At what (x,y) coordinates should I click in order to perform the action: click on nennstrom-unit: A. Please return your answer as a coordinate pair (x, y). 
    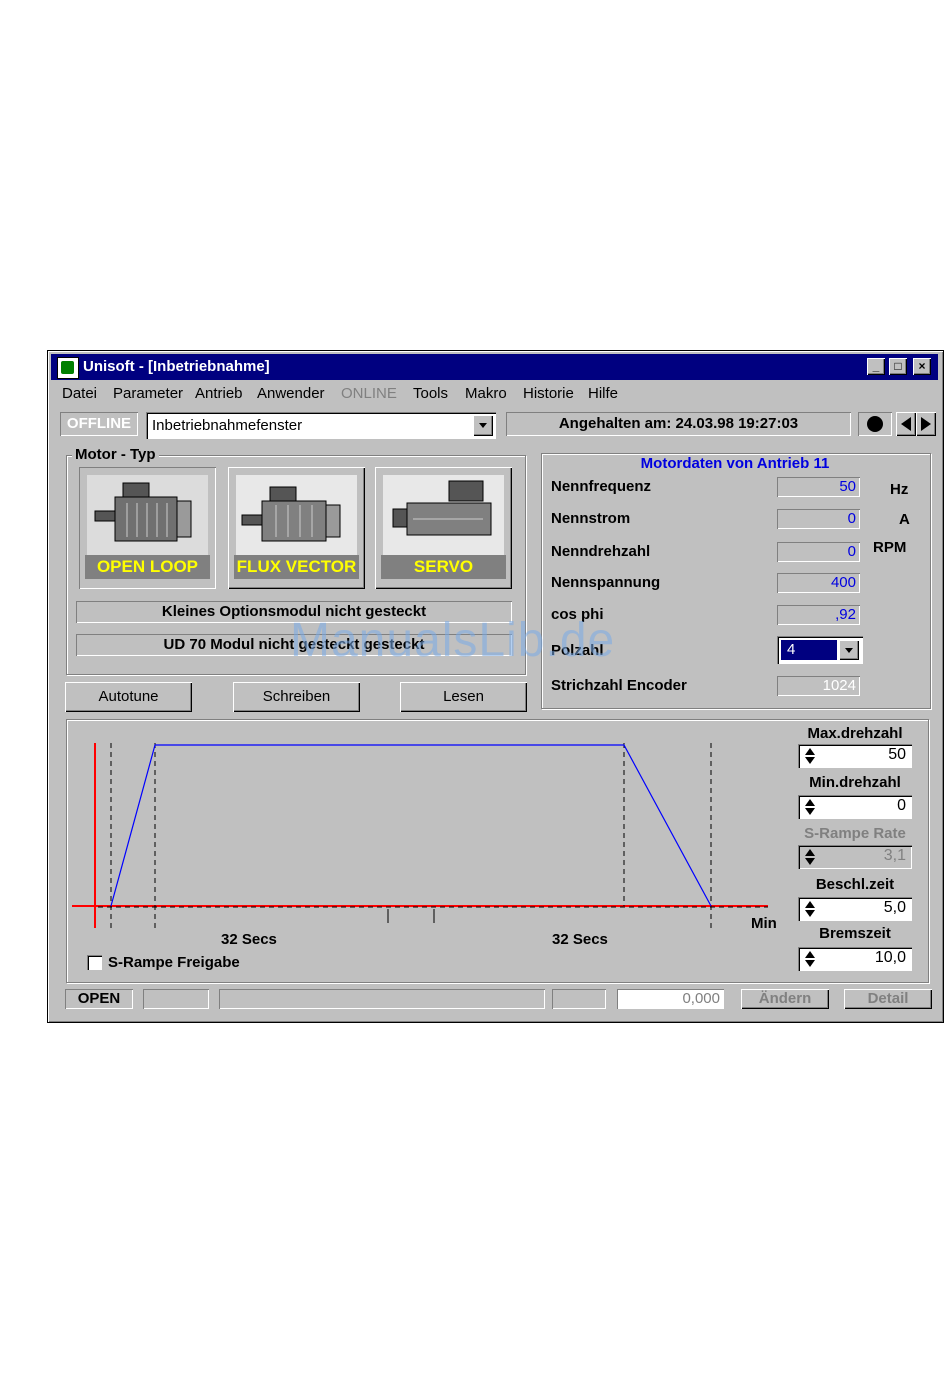
    Looking at the image, I should click on (904, 519).